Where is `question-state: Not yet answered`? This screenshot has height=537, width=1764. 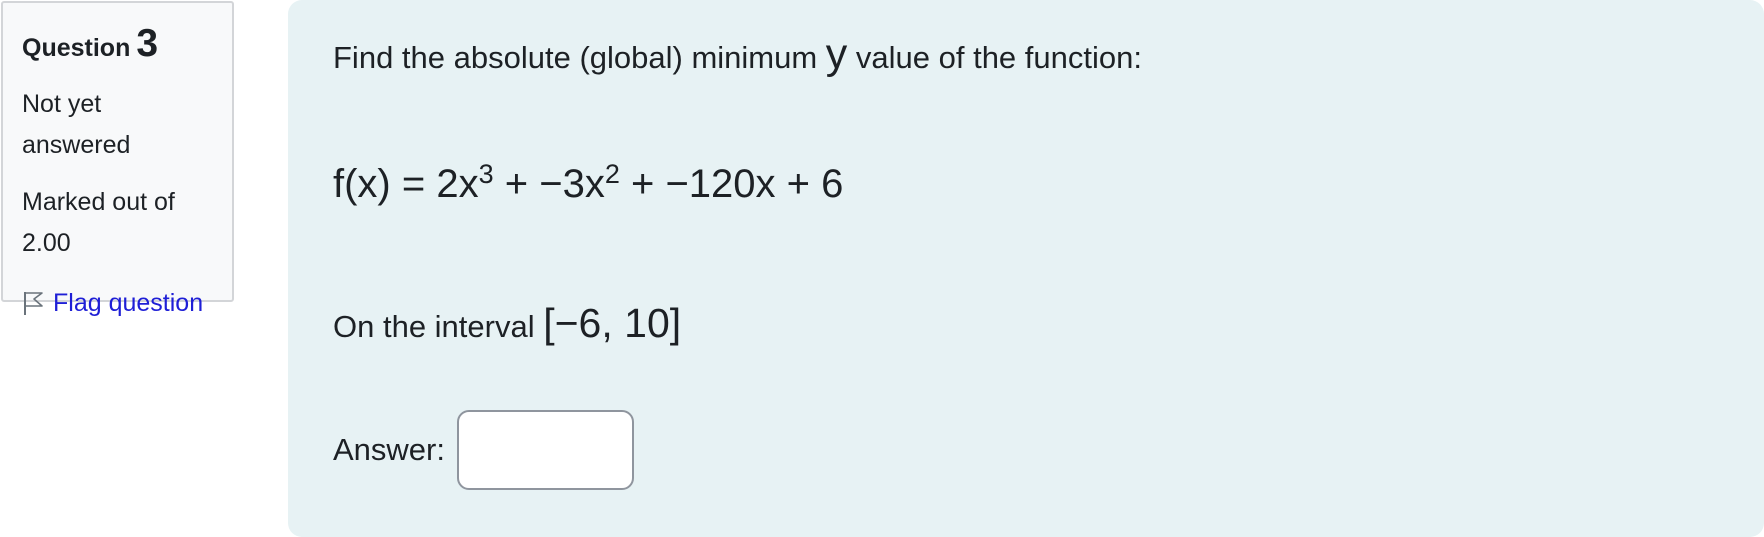 question-state: Not yet answered is located at coordinates (76, 124).